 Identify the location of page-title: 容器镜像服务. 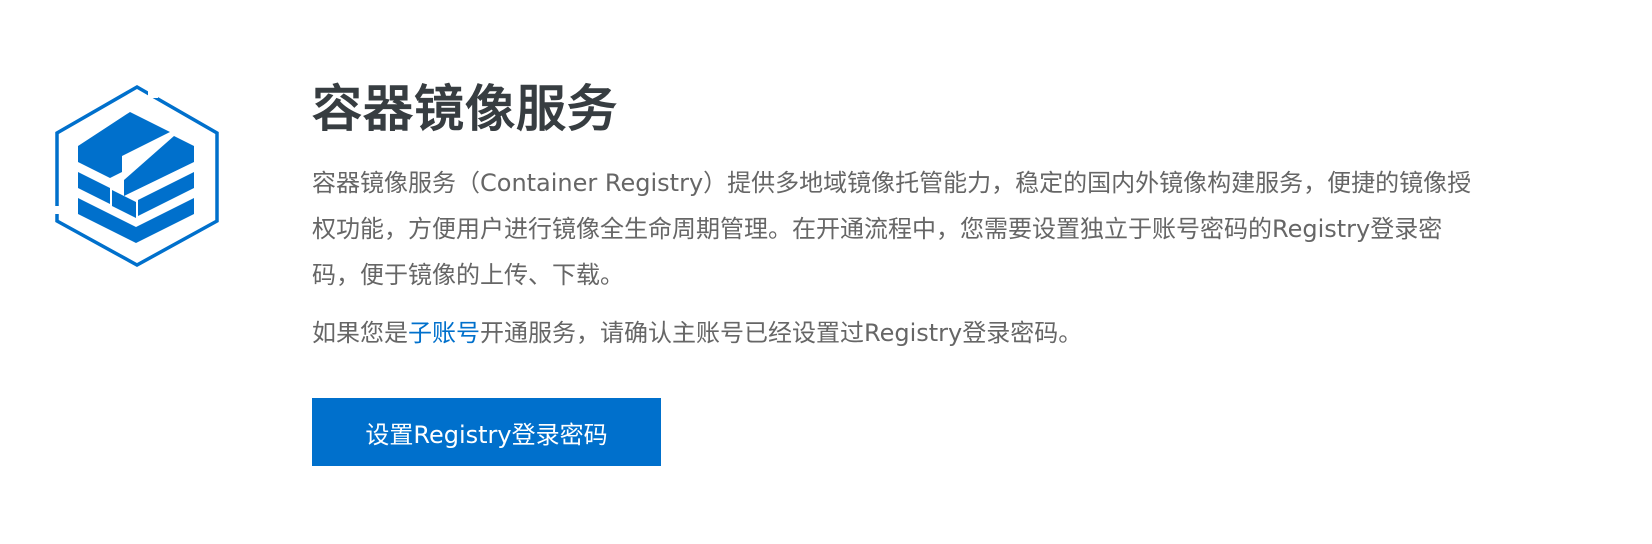
(465, 109).